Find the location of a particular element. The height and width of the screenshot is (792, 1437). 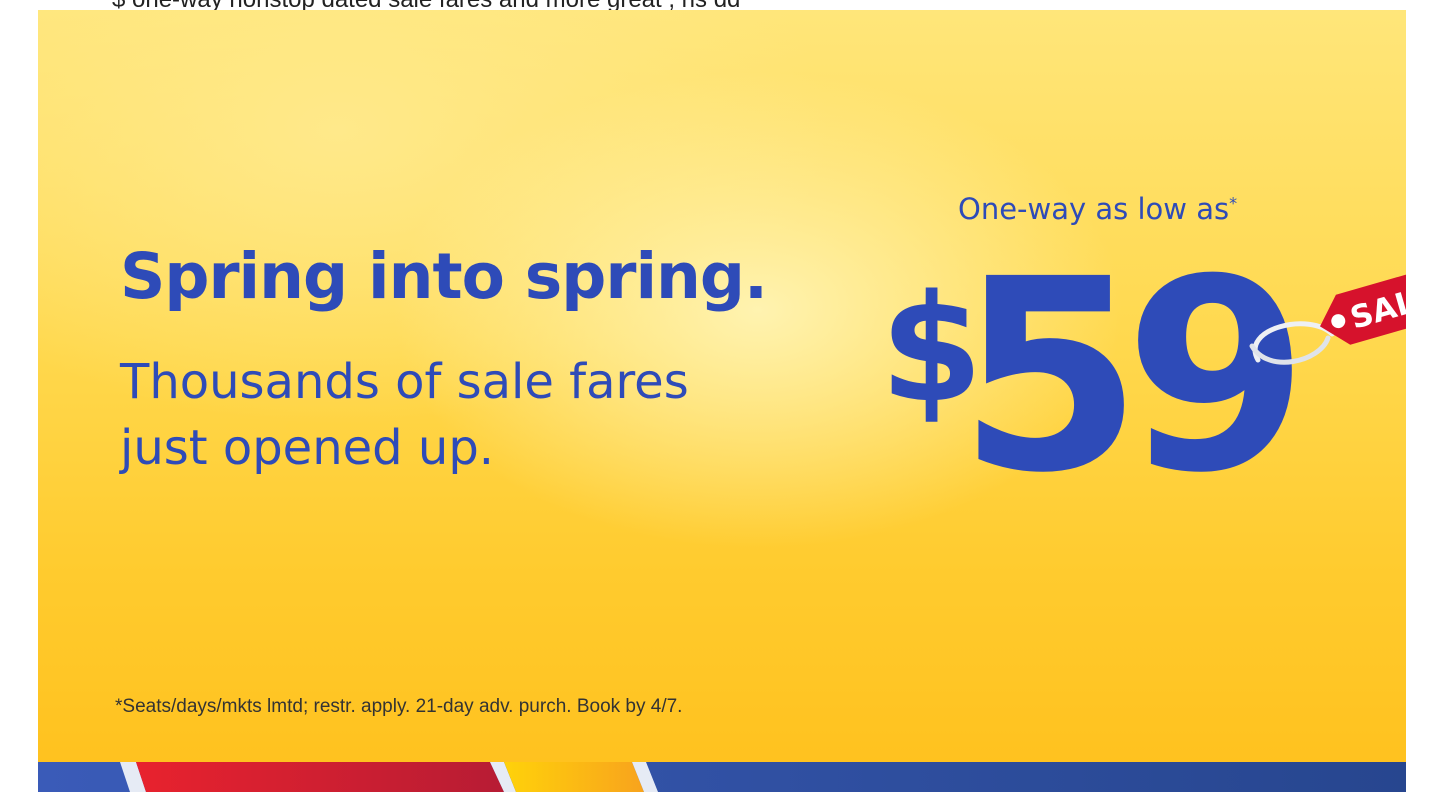

price-amount: 59 is located at coordinates (1126, 377).